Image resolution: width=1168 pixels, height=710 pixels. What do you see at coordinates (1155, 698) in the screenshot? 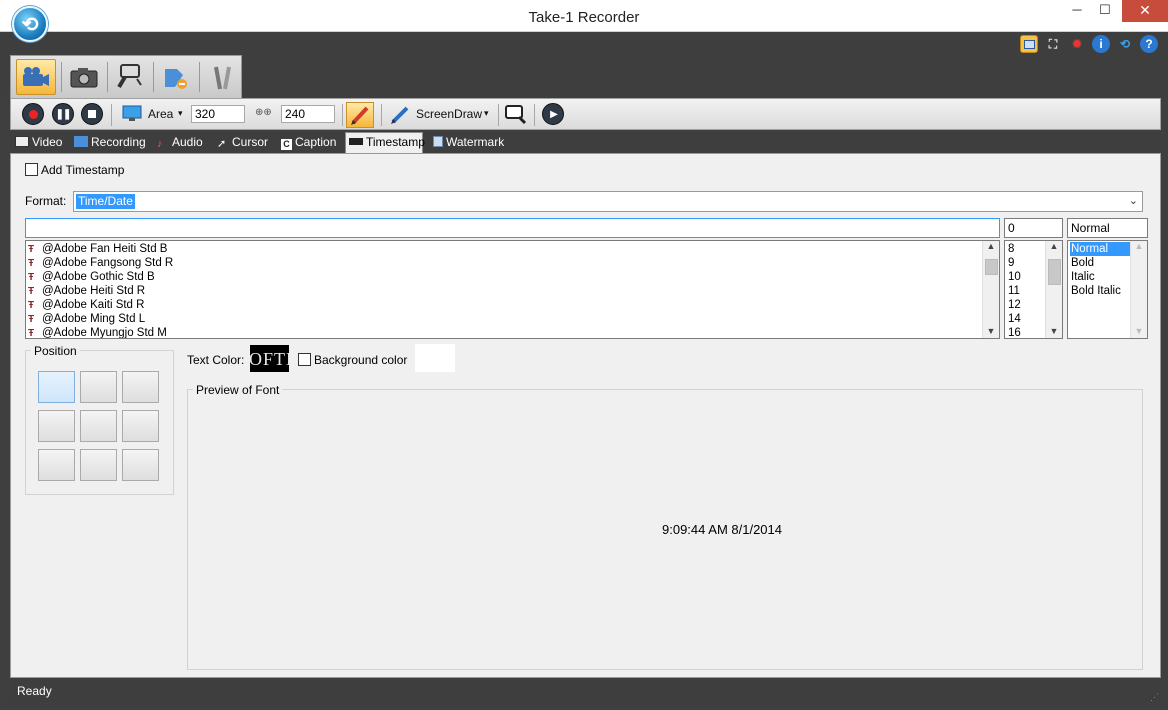
I see `resize-grip-icon: ⋰` at bounding box center [1155, 698].